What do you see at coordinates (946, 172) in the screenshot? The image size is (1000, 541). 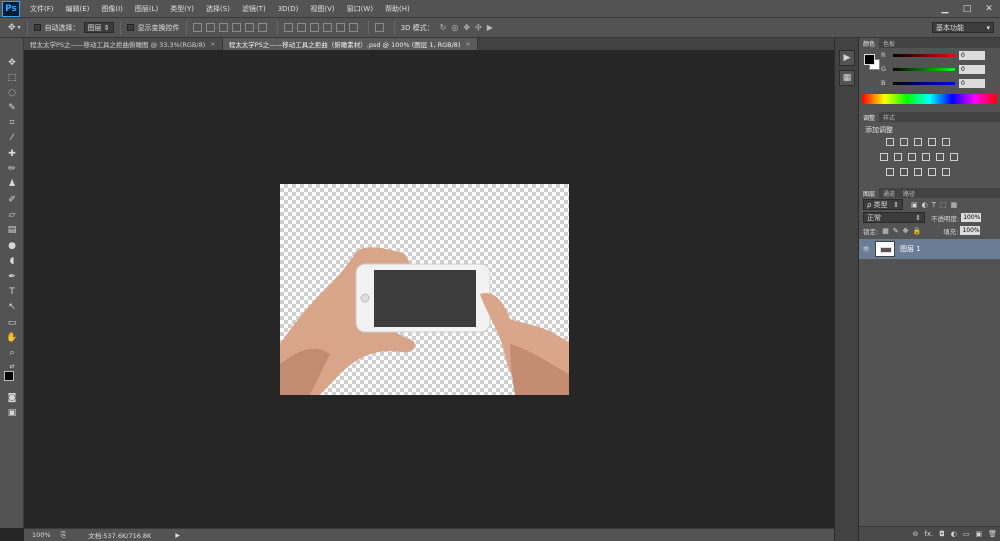 I see `gradient-map-icon` at bounding box center [946, 172].